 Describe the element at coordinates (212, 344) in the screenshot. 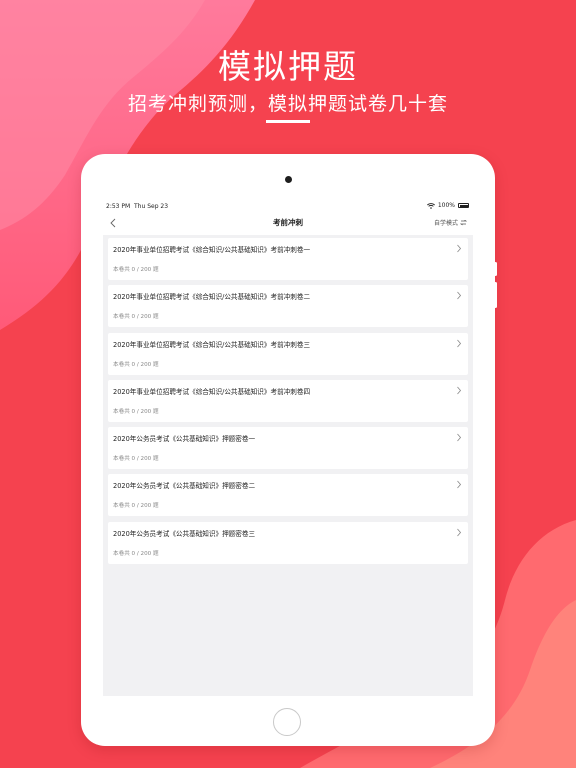

I see `paper-title: 2020年事业单位招聘考试《综合知识/公共基础知识》考前冲刺卷三` at that location.